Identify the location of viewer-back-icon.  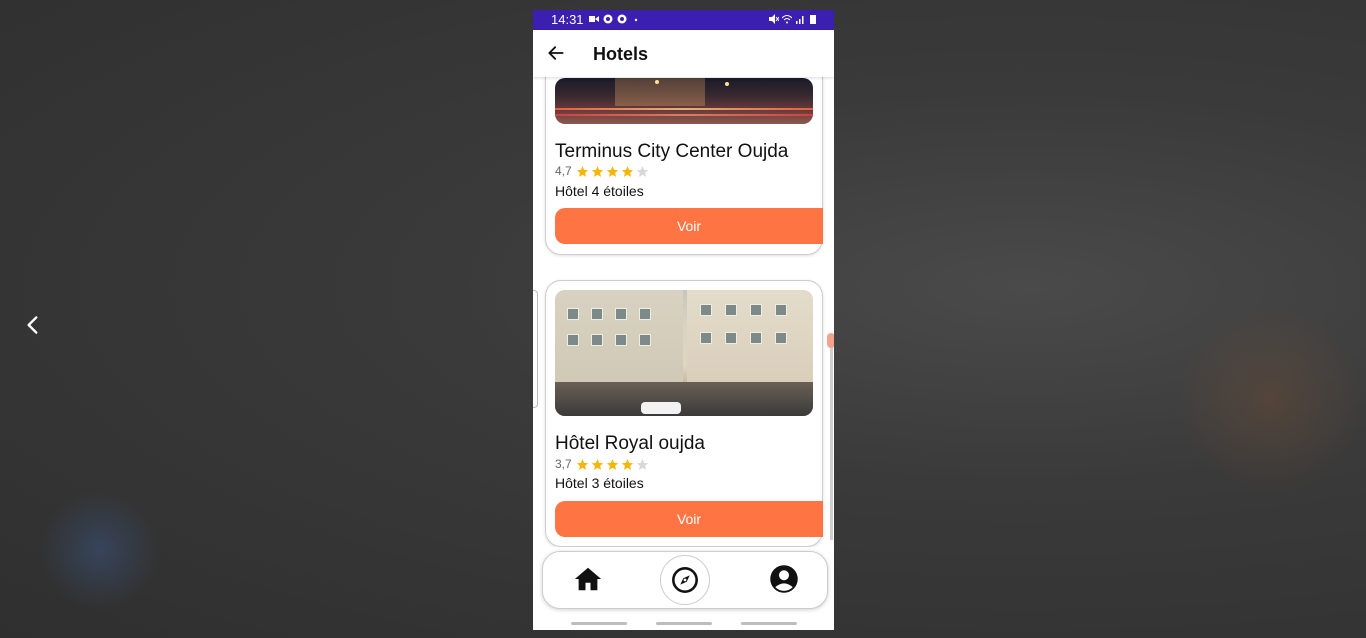
(33, 325).